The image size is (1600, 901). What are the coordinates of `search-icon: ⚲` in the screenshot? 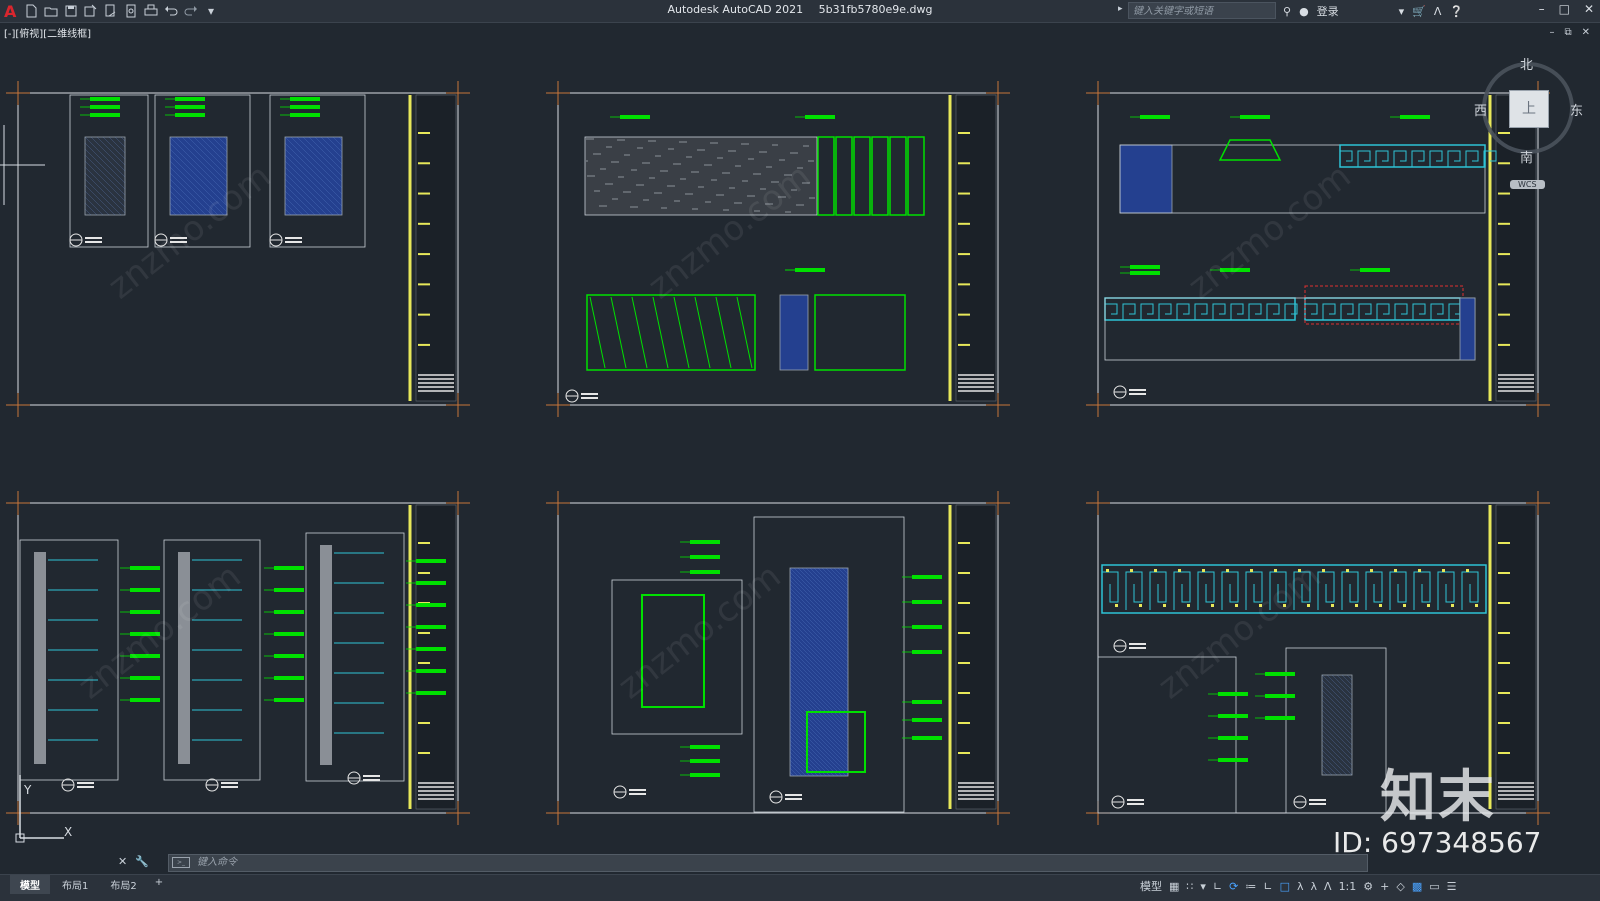 It's located at (1287, 11).